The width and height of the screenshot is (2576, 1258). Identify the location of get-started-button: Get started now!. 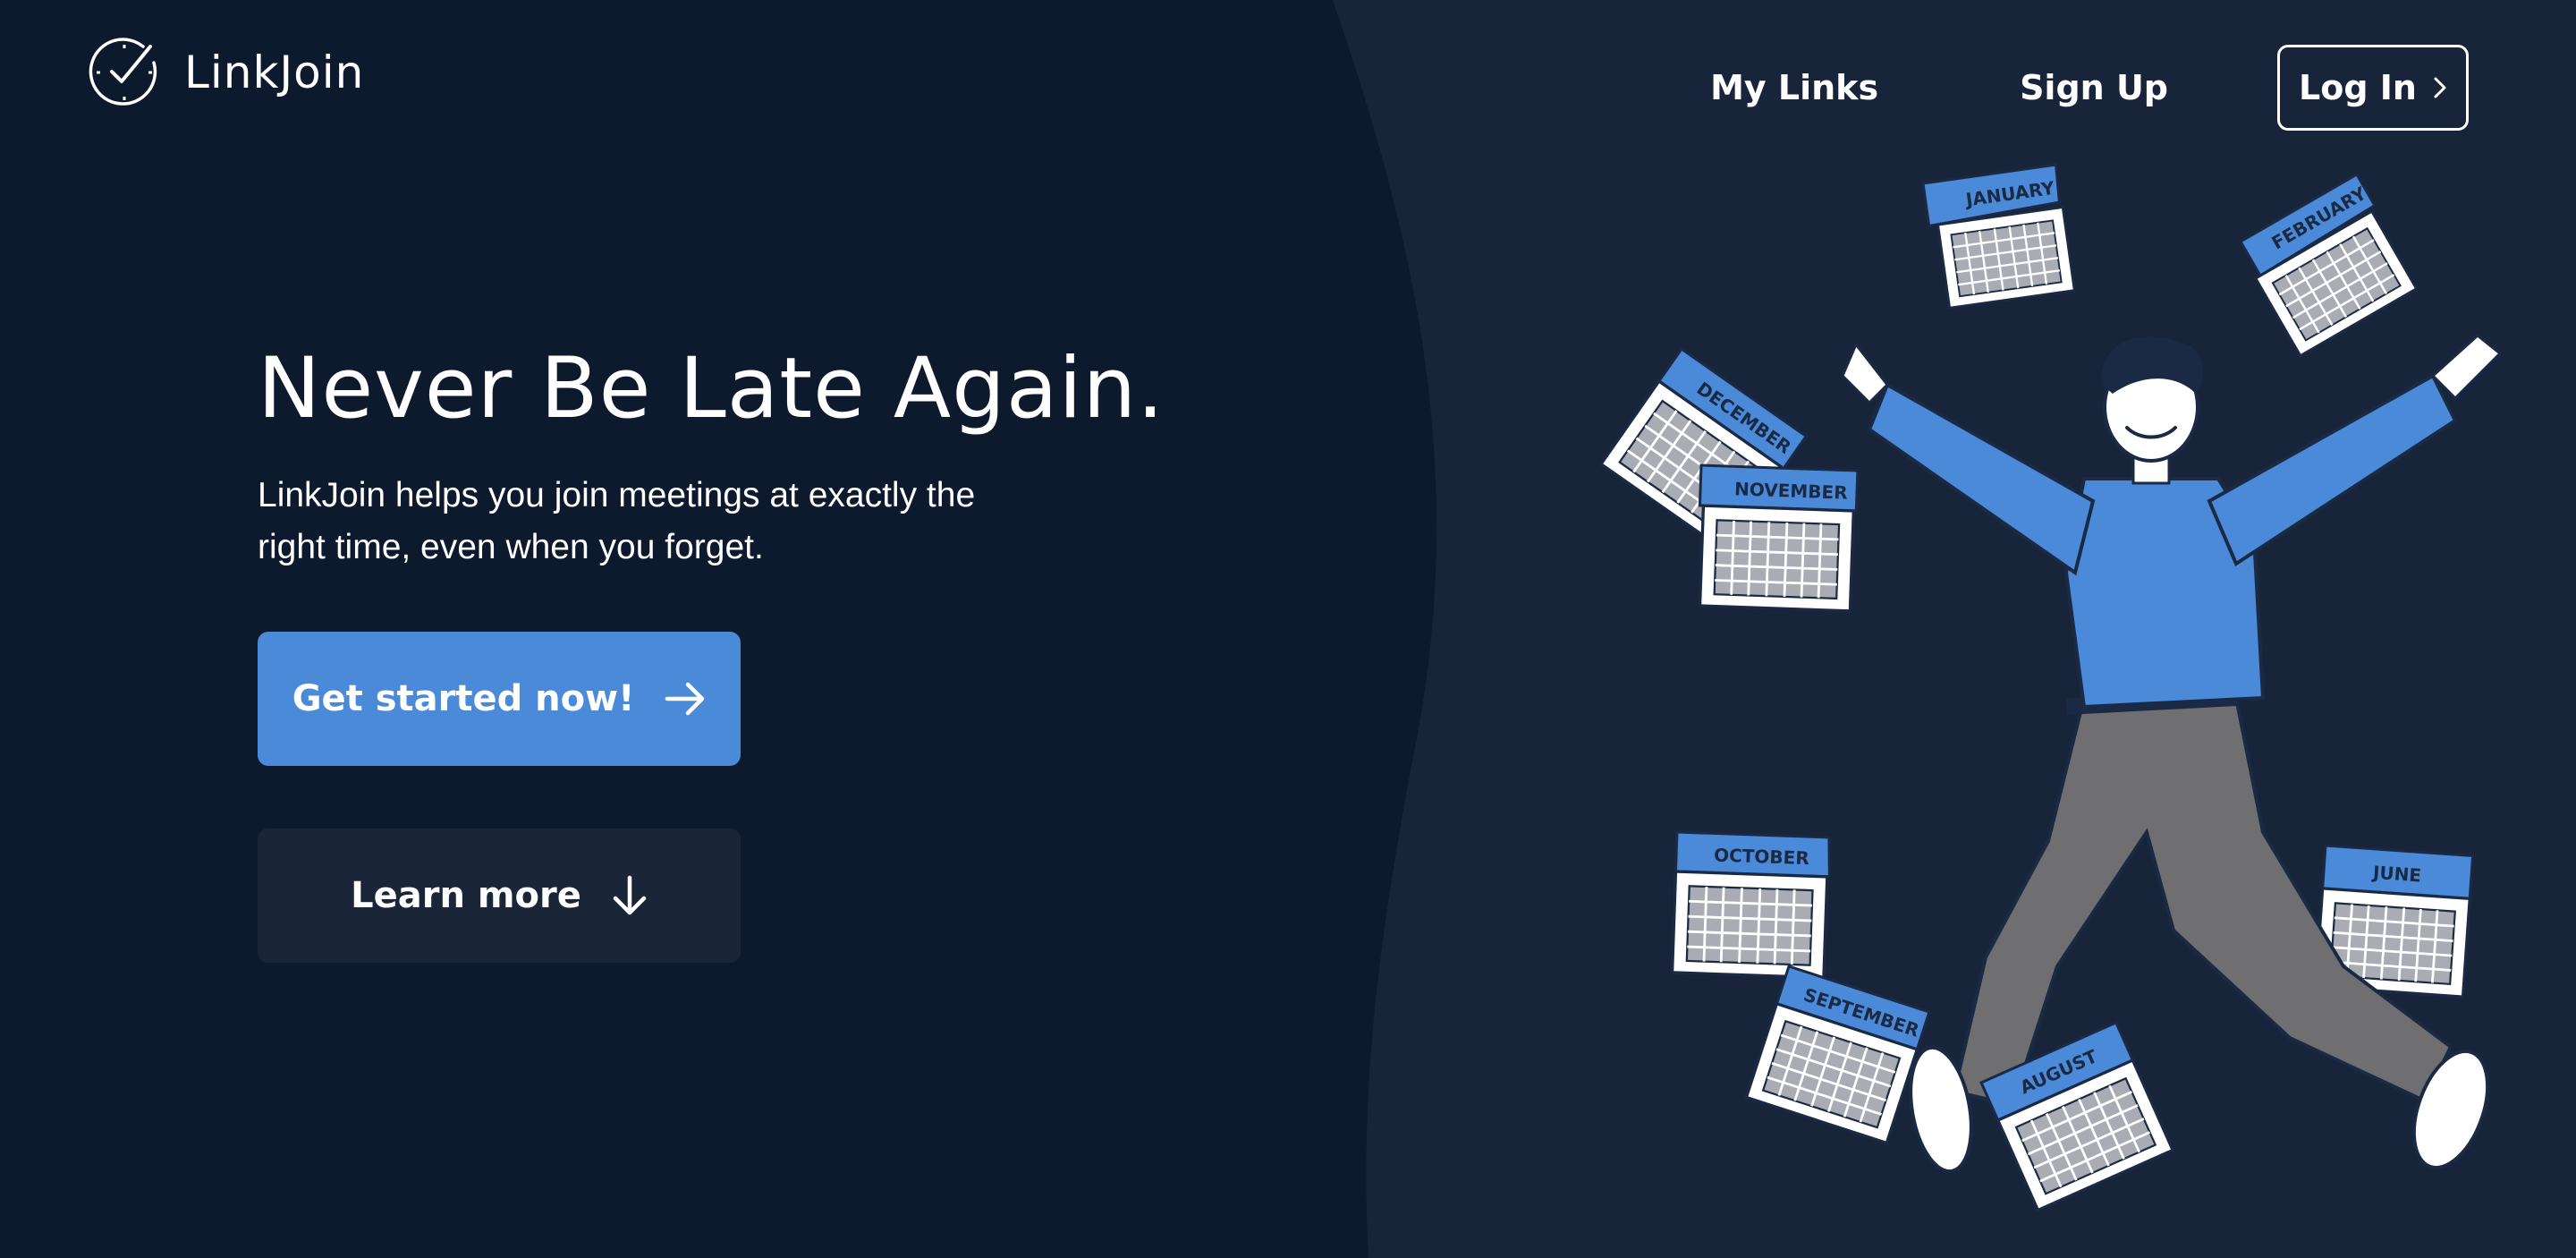
(499, 699).